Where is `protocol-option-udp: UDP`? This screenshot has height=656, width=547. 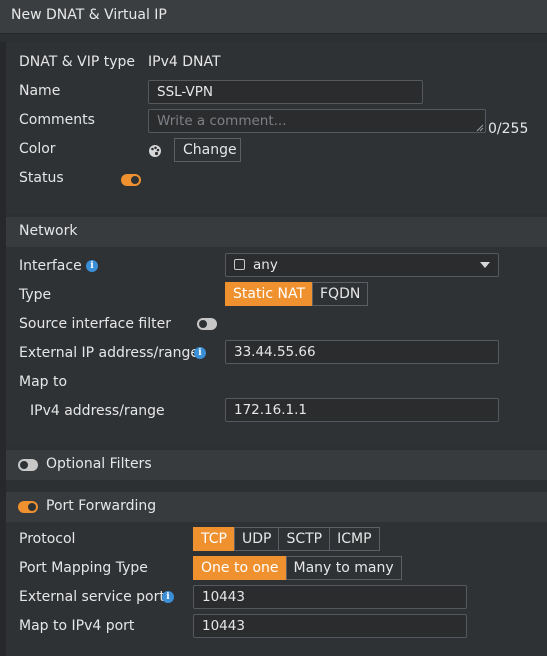
protocol-option-udp: UDP is located at coordinates (256, 539).